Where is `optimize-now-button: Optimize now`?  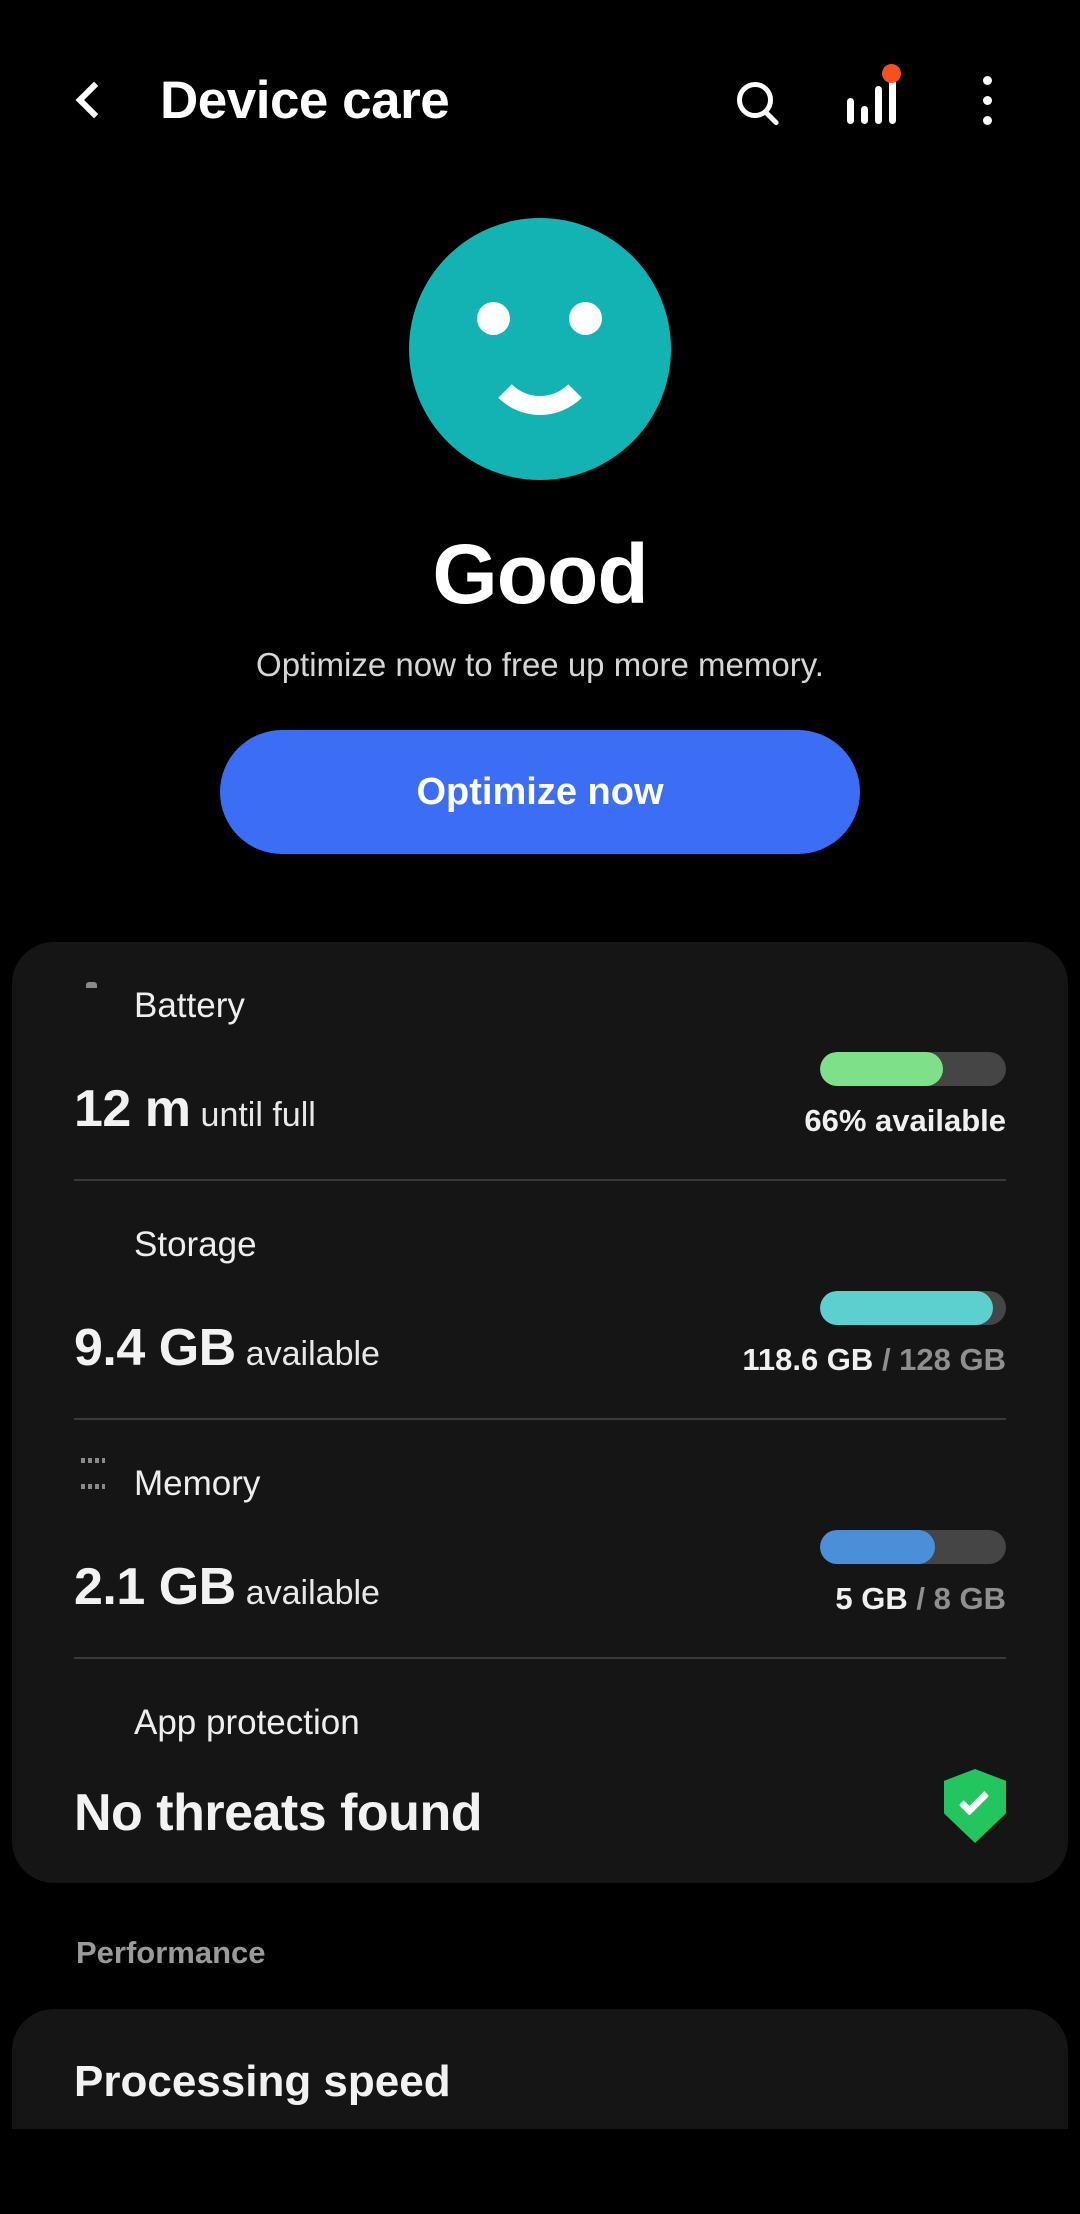 optimize-now-button: Optimize now is located at coordinates (540, 792).